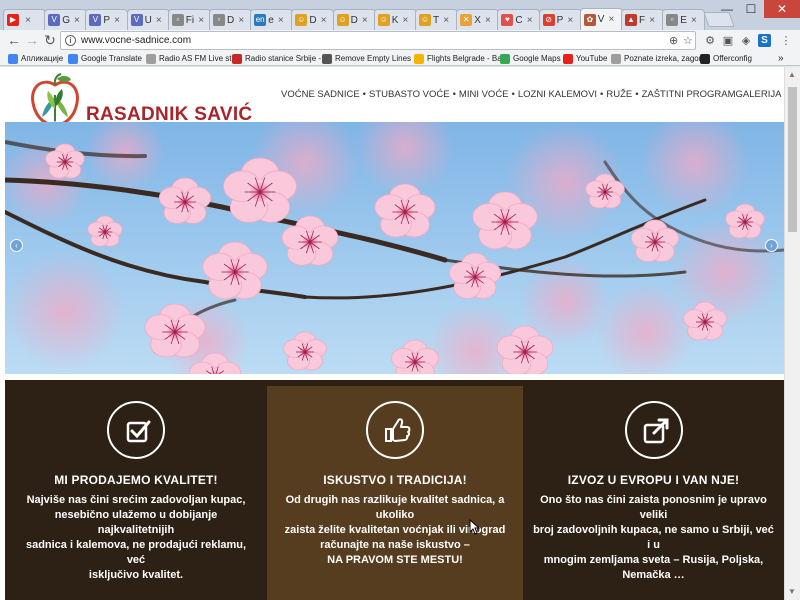 The image size is (800, 600). Describe the element at coordinates (792, 74) in the screenshot. I see `scroll-up-icon: ▲` at that location.